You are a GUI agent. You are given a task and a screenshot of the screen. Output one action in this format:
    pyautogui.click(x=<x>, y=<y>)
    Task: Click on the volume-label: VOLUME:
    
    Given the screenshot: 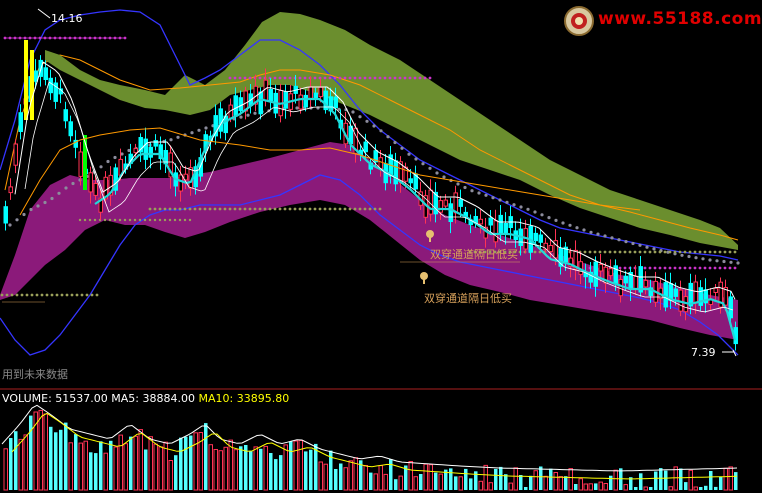 What is the action you would take?
    pyautogui.click(x=27, y=398)
    